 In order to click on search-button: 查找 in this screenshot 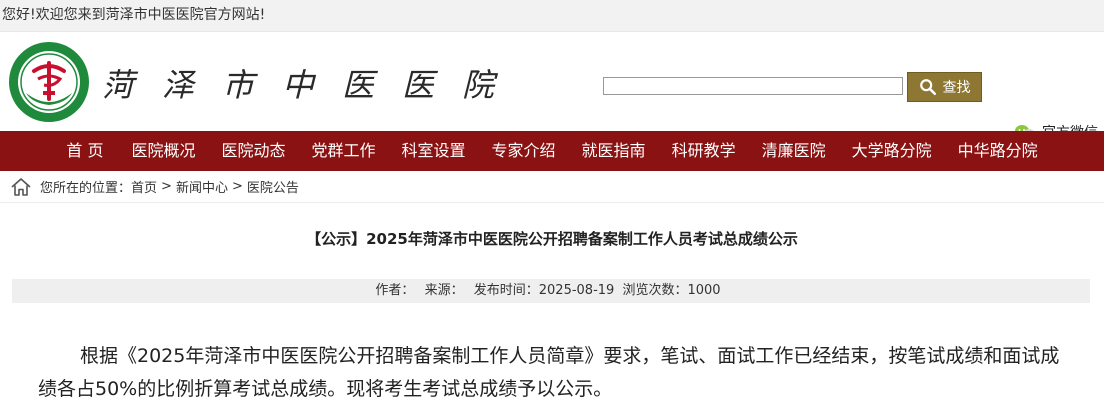, I will do `click(944, 87)`.